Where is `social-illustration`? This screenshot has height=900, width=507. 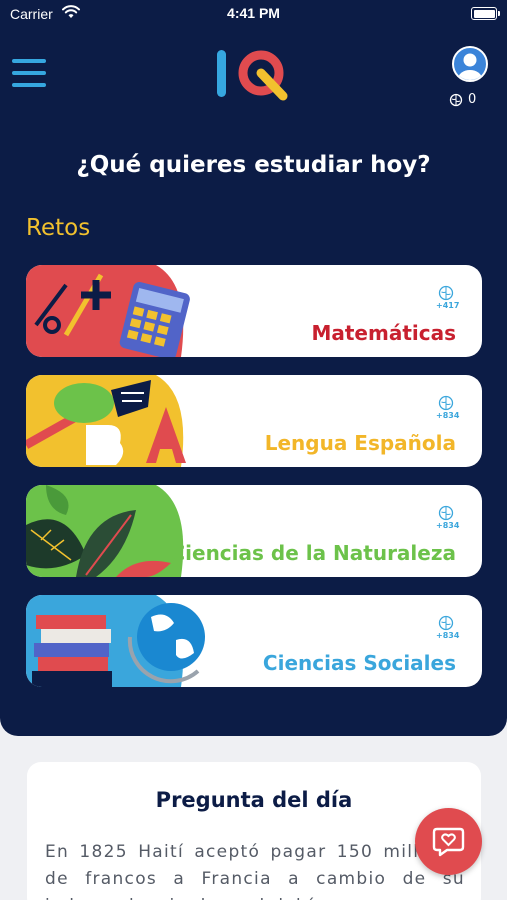 social-illustration is located at coordinates (115, 641).